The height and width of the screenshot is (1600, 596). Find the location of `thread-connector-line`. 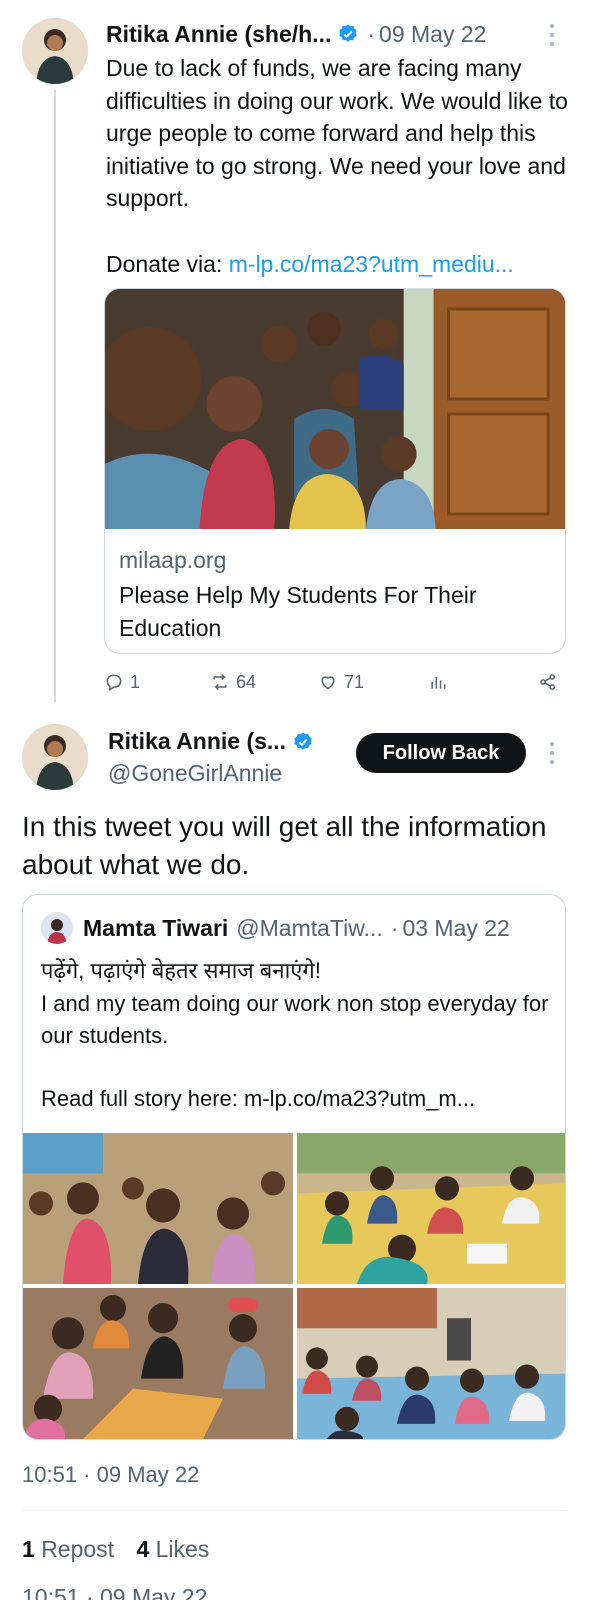

thread-connector-line is located at coordinates (55, 396).